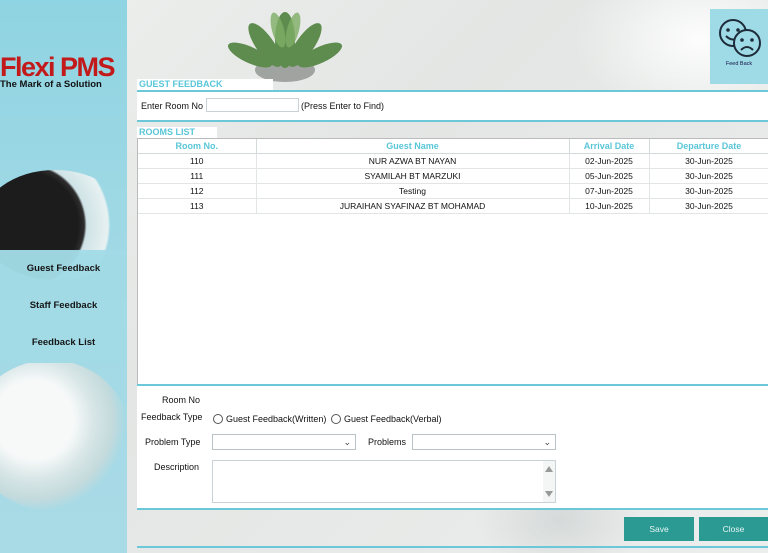 This screenshot has width=768, height=553. Describe the element at coordinates (218, 419) in the screenshot. I see `radio-written` at that location.